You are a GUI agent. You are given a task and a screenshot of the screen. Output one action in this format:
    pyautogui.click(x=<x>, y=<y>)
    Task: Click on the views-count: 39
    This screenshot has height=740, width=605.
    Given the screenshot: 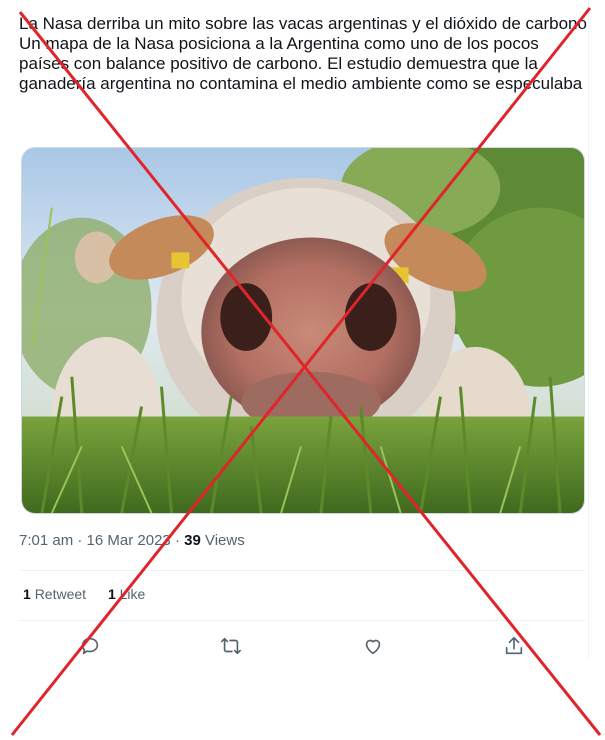 What is the action you would take?
    pyautogui.click(x=192, y=540)
    